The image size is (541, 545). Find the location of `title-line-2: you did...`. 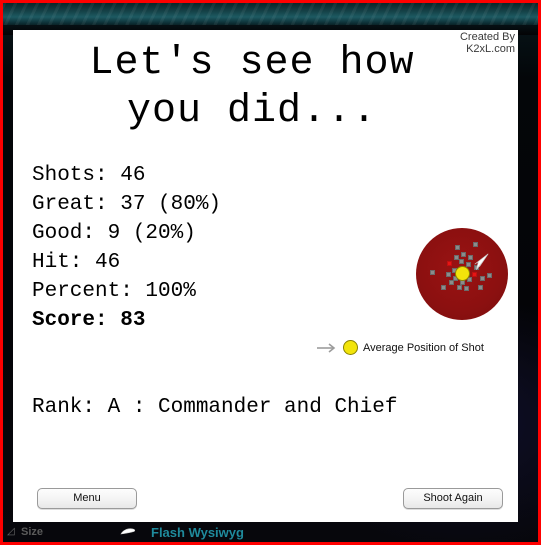

title-line-2: you did... is located at coordinates (252, 111).